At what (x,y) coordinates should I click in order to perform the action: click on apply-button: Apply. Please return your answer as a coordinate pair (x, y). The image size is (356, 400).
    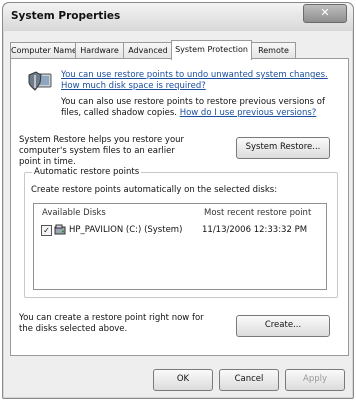
    Looking at the image, I should click on (315, 380).